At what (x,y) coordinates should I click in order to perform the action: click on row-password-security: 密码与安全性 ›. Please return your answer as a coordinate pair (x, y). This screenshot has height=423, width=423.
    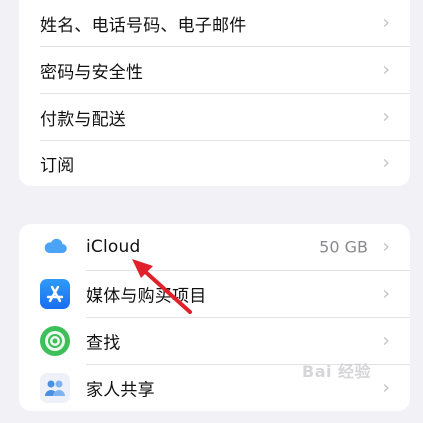
    Looking at the image, I should click on (214, 70).